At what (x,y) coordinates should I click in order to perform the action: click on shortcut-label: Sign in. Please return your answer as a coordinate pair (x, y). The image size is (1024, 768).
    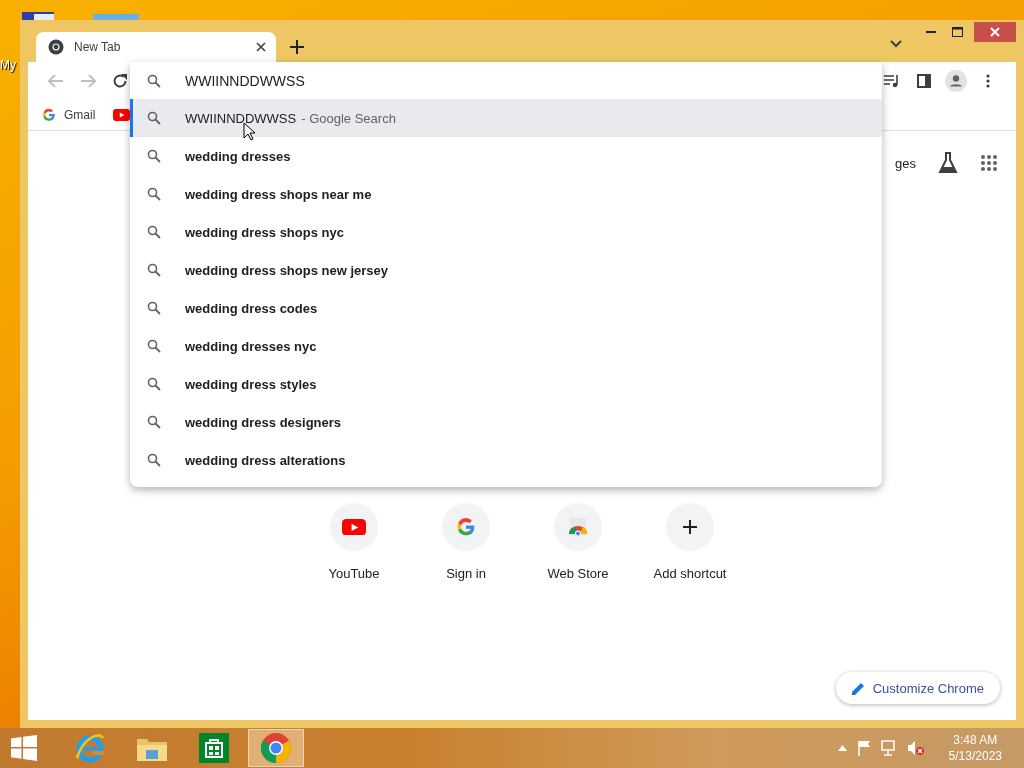
    Looking at the image, I should click on (466, 573).